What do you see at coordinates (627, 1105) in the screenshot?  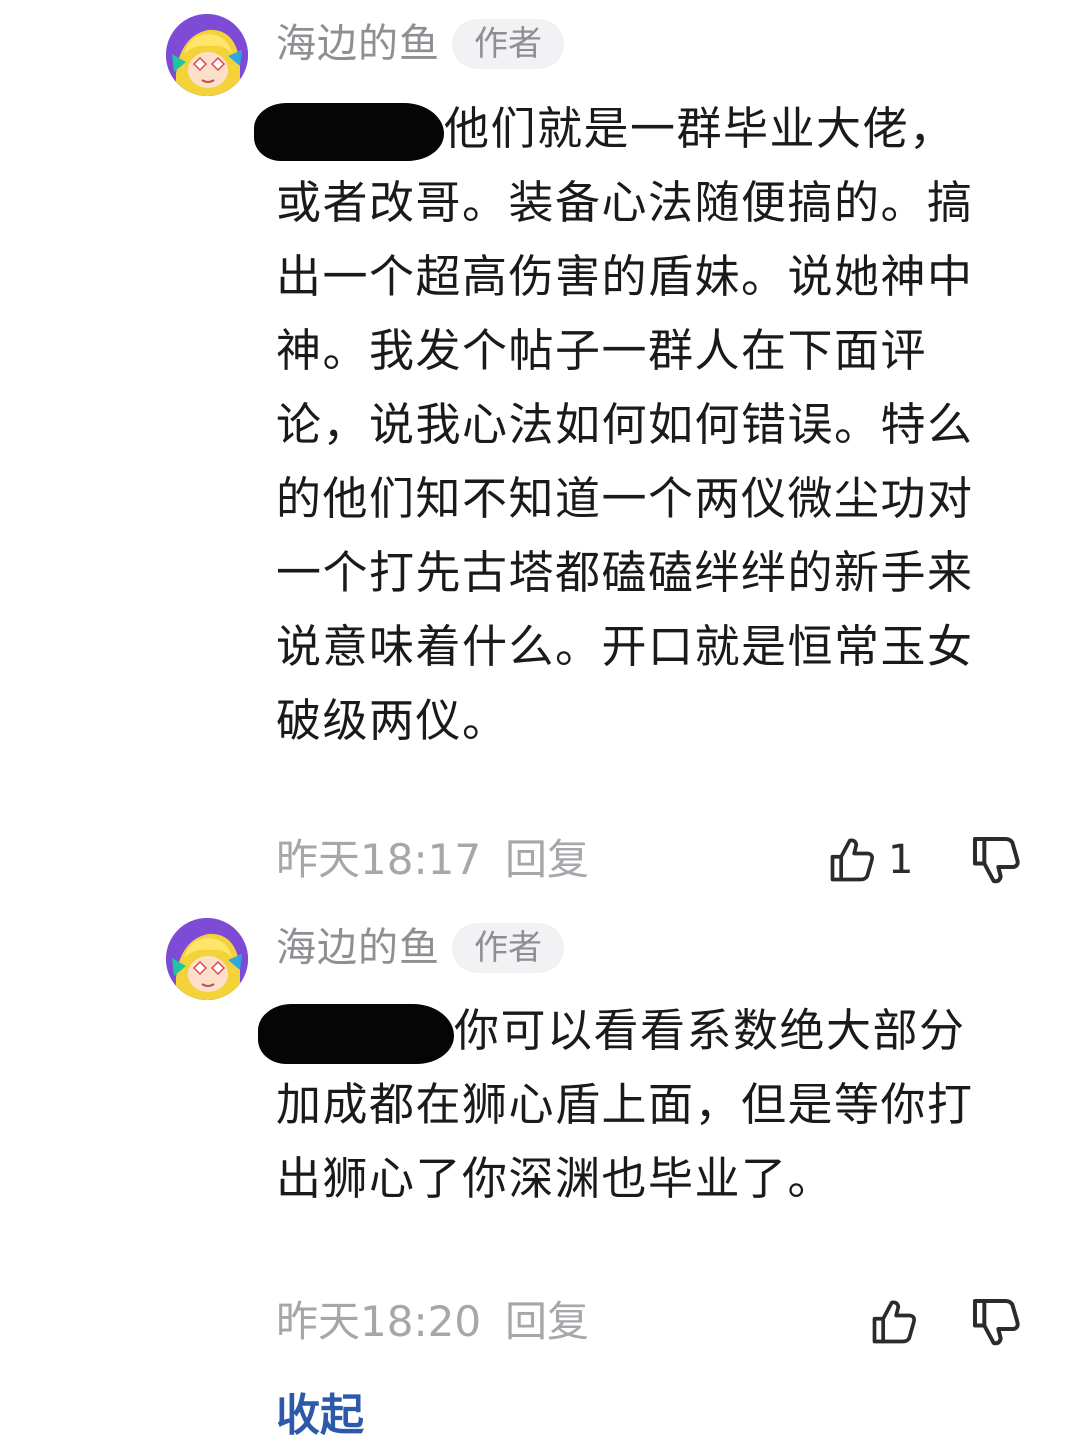 I see `reply-text: 你可以看看系数绝大部分加成都在狮心盾上面，但是等你打出狮心了你深渊也毕业了。` at bounding box center [627, 1105].